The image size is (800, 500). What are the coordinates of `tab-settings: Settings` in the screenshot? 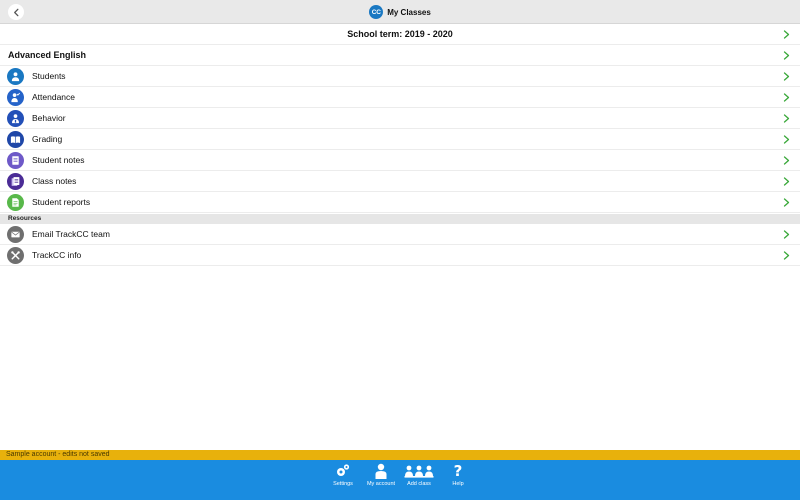 It's located at (343, 481).